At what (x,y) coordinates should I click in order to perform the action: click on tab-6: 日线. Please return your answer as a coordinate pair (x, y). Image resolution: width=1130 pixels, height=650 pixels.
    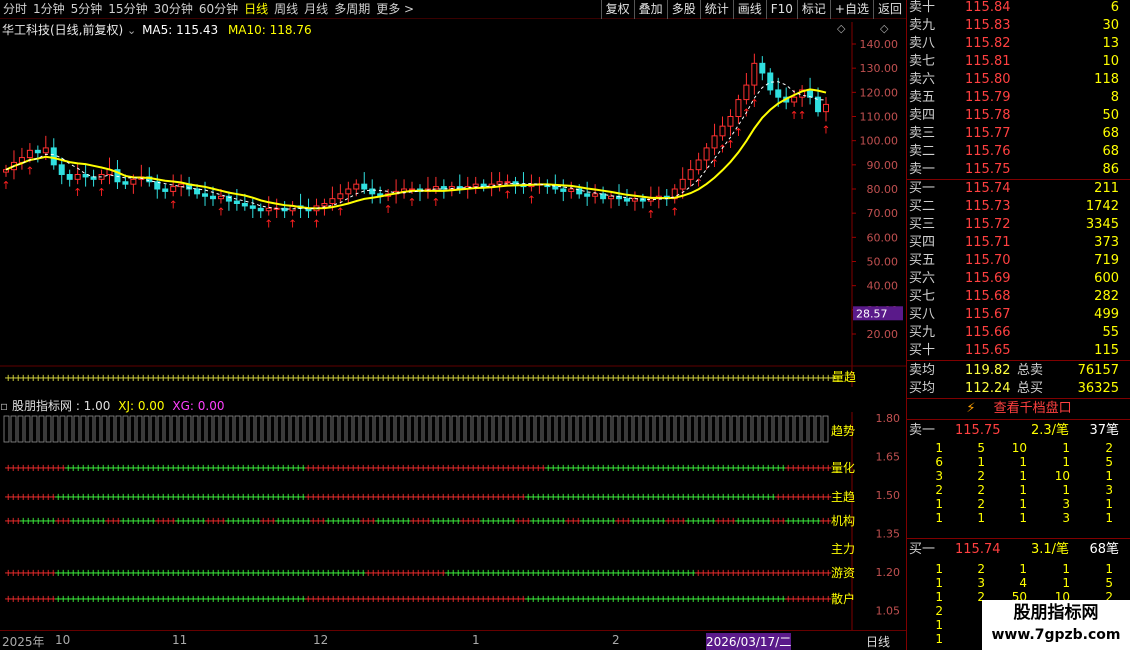
    Looking at the image, I should click on (256, 9).